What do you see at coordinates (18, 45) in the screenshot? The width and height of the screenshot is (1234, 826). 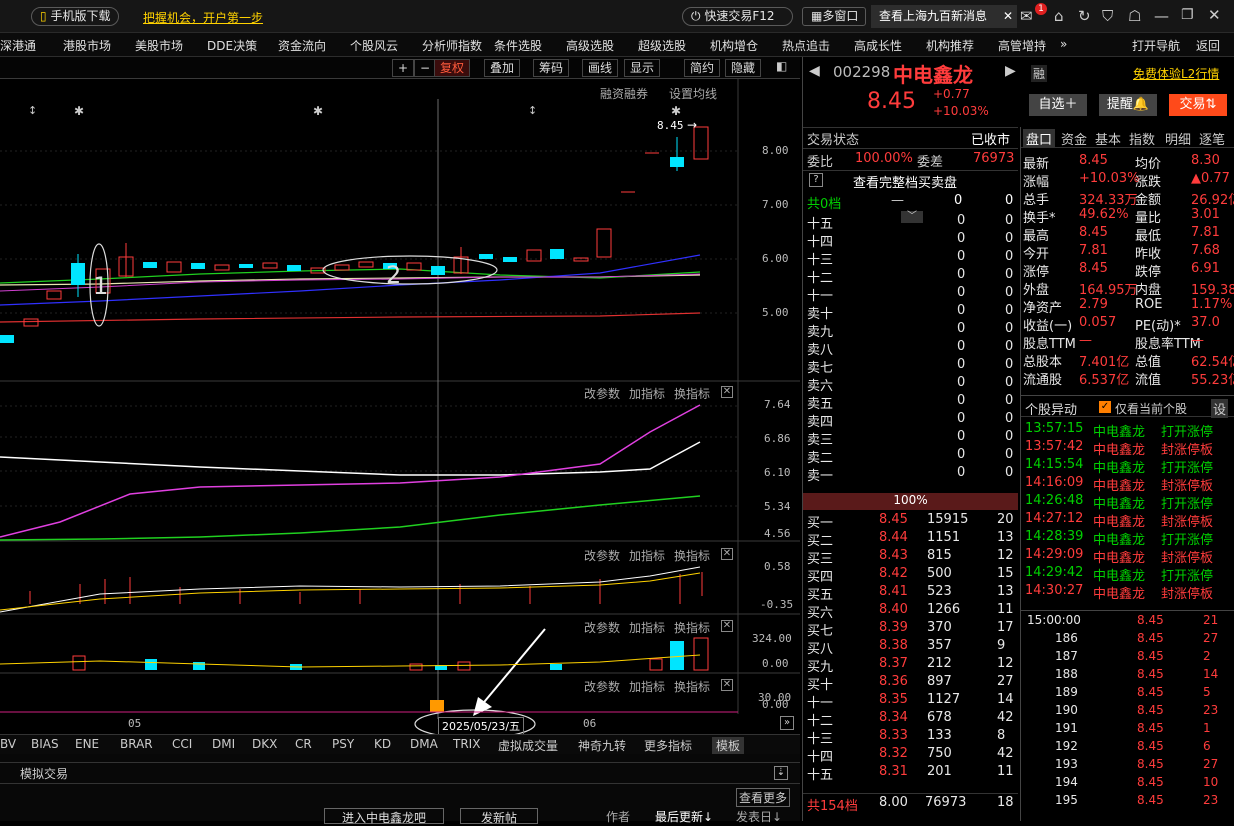 I see `nav-item: 深港通` at bounding box center [18, 45].